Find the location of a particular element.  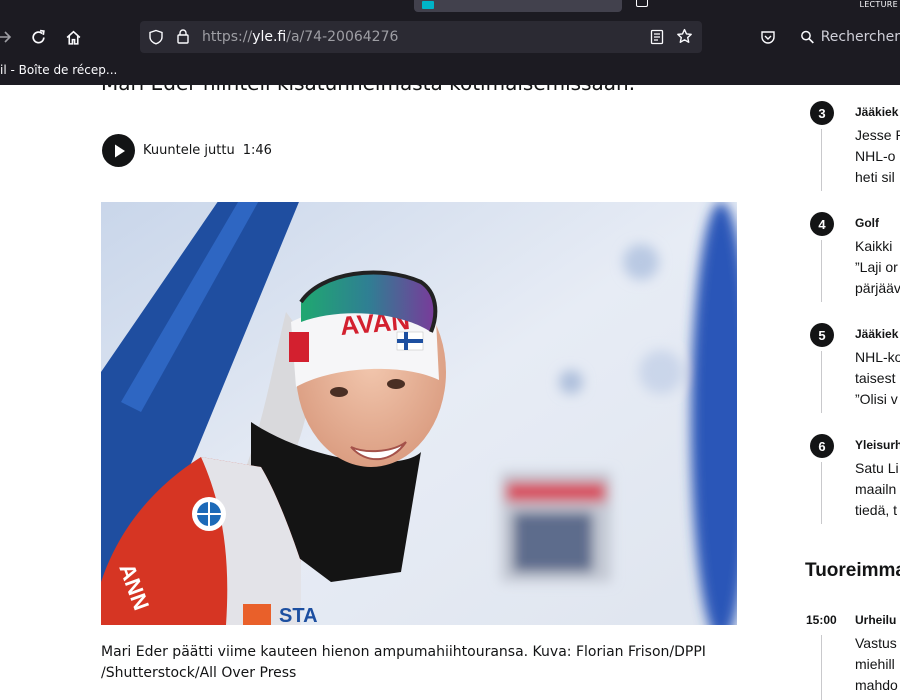

pocket-icon is located at coordinates (768, 37).